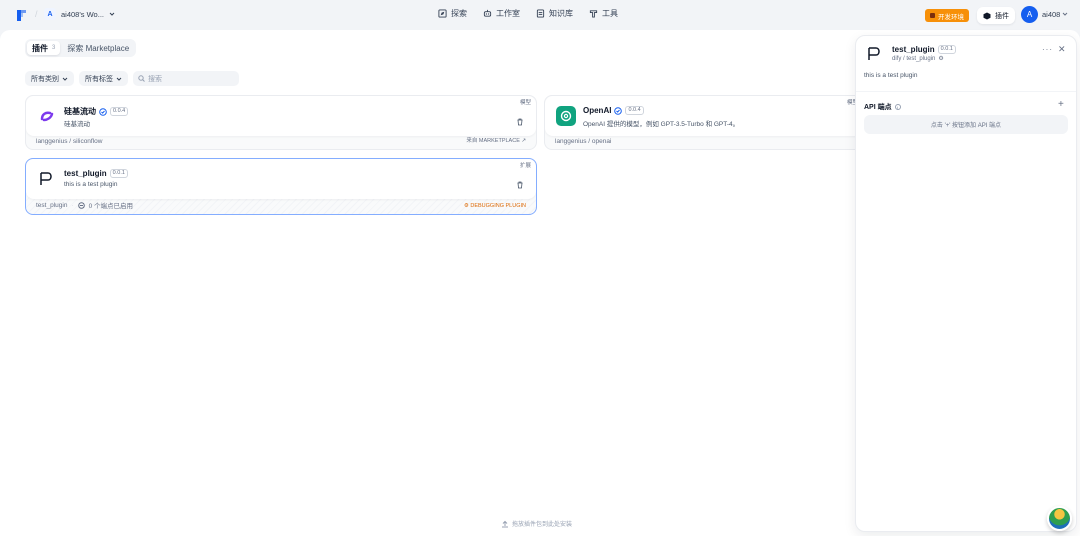 The image size is (1080, 536). Describe the element at coordinates (498, 206) in the screenshot. I see `debug-plugin-text: DEBUGGING PLUGIN` at that location.